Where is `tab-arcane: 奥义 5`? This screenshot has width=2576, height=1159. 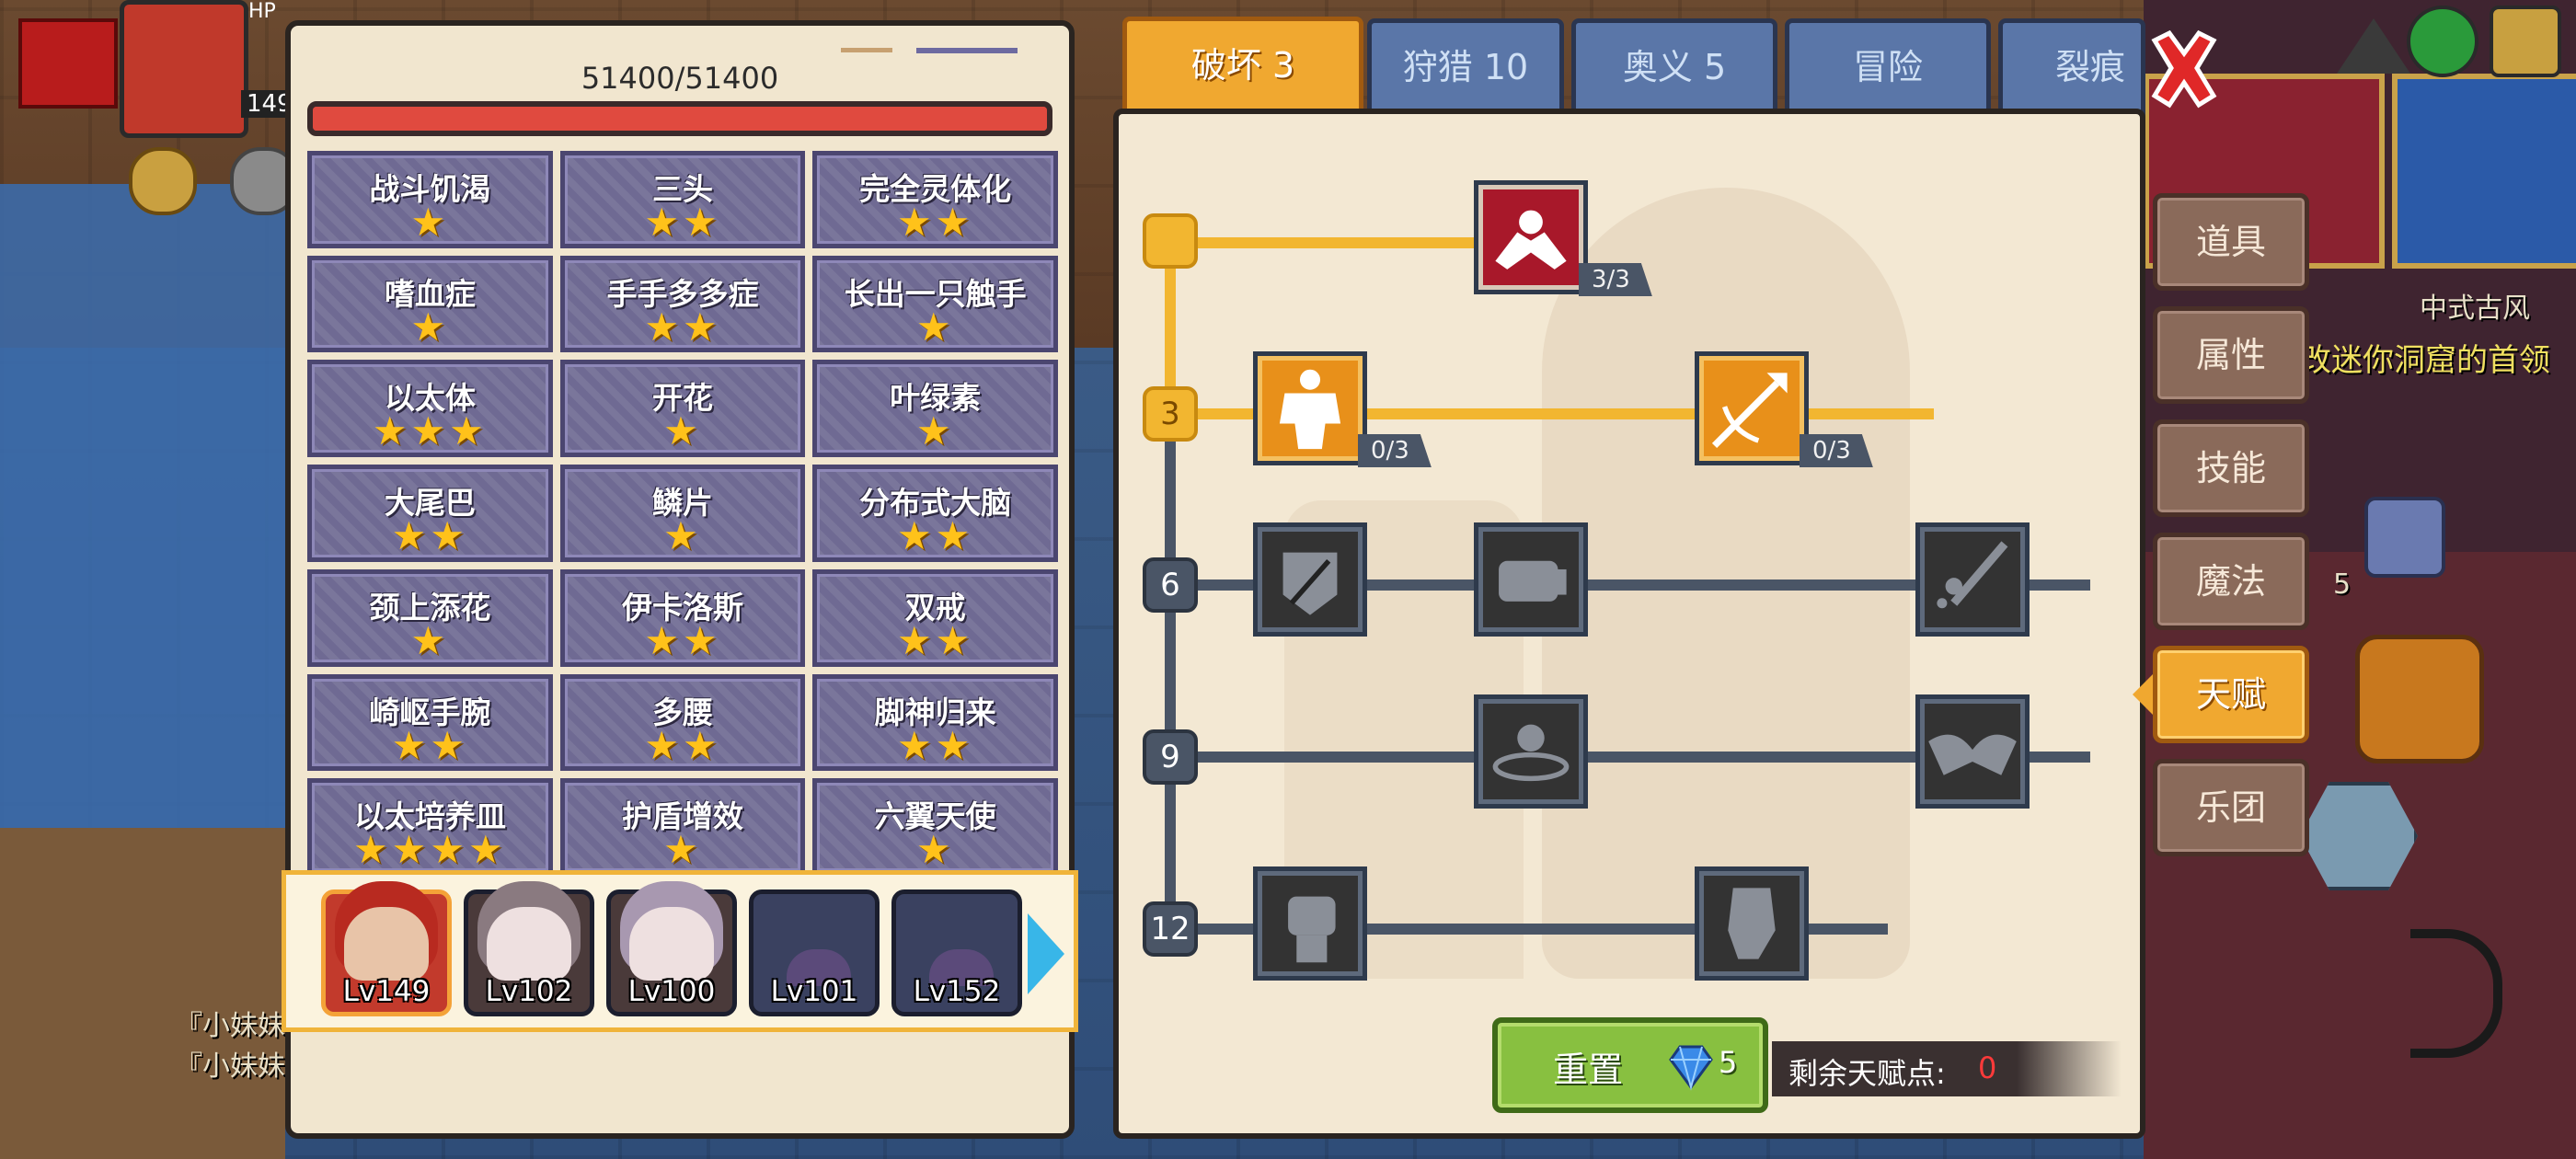 tab-arcane: 奥义 5 is located at coordinates (1674, 68).